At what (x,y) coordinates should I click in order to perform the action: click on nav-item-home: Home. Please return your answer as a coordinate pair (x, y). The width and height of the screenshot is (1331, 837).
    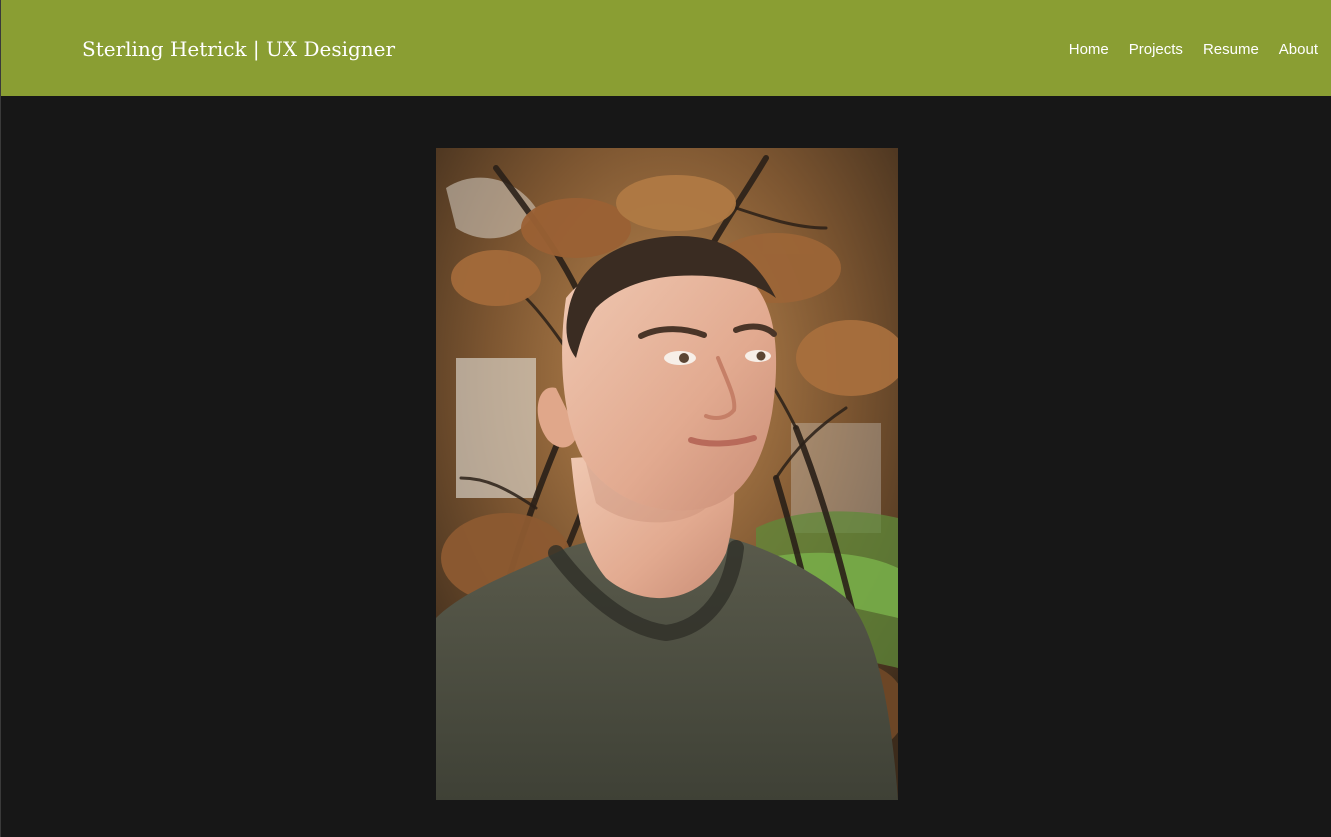
    Looking at the image, I should click on (1089, 50).